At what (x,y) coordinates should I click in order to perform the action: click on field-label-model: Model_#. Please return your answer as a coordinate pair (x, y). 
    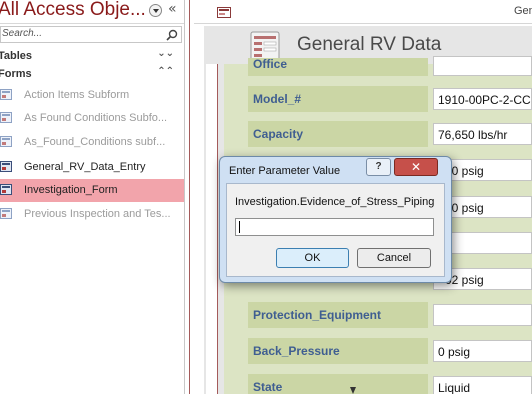
    Looking at the image, I should click on (277, 99).